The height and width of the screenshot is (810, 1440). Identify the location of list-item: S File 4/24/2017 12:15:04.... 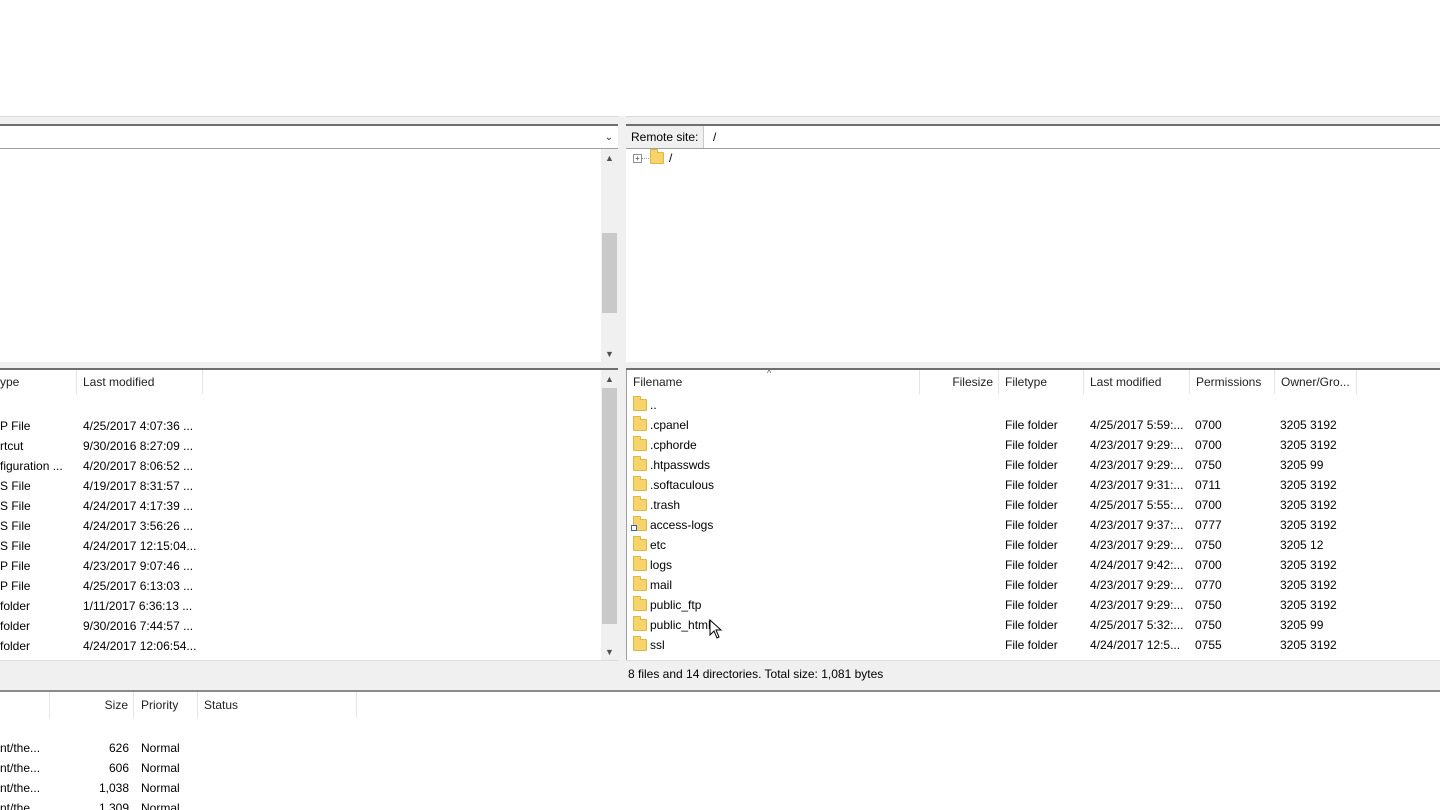
(300, 546).